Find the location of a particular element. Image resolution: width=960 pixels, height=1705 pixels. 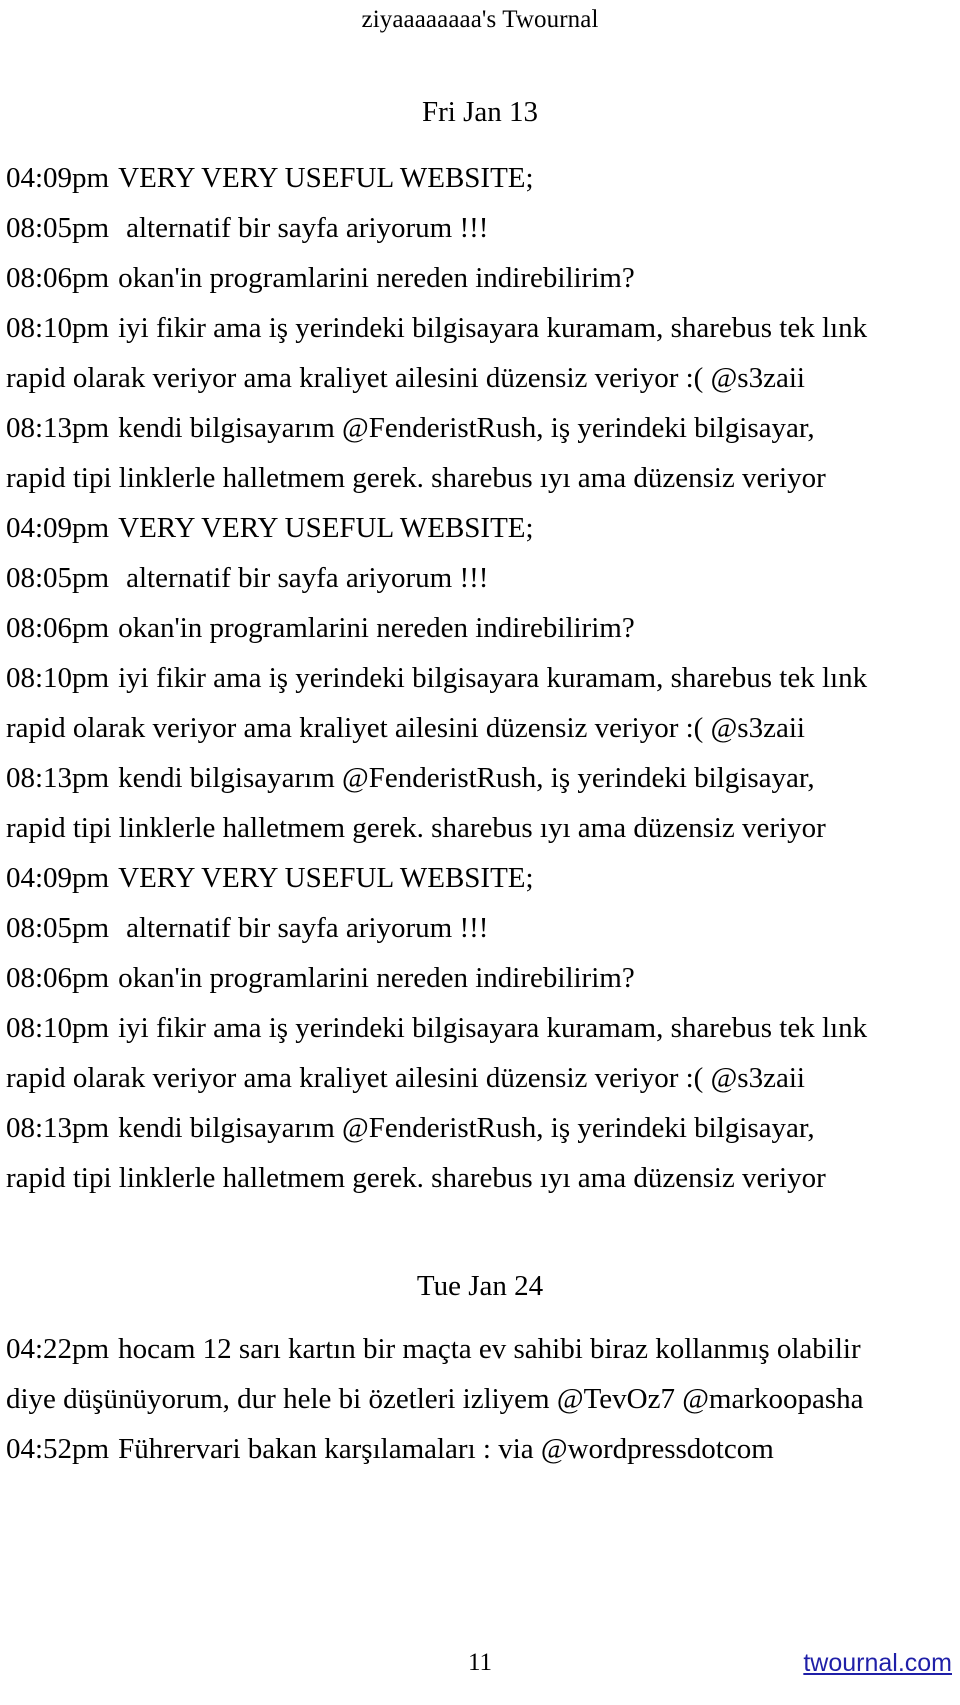

twournal-site-link: twournal.com is located at coordinates (877, 1663).